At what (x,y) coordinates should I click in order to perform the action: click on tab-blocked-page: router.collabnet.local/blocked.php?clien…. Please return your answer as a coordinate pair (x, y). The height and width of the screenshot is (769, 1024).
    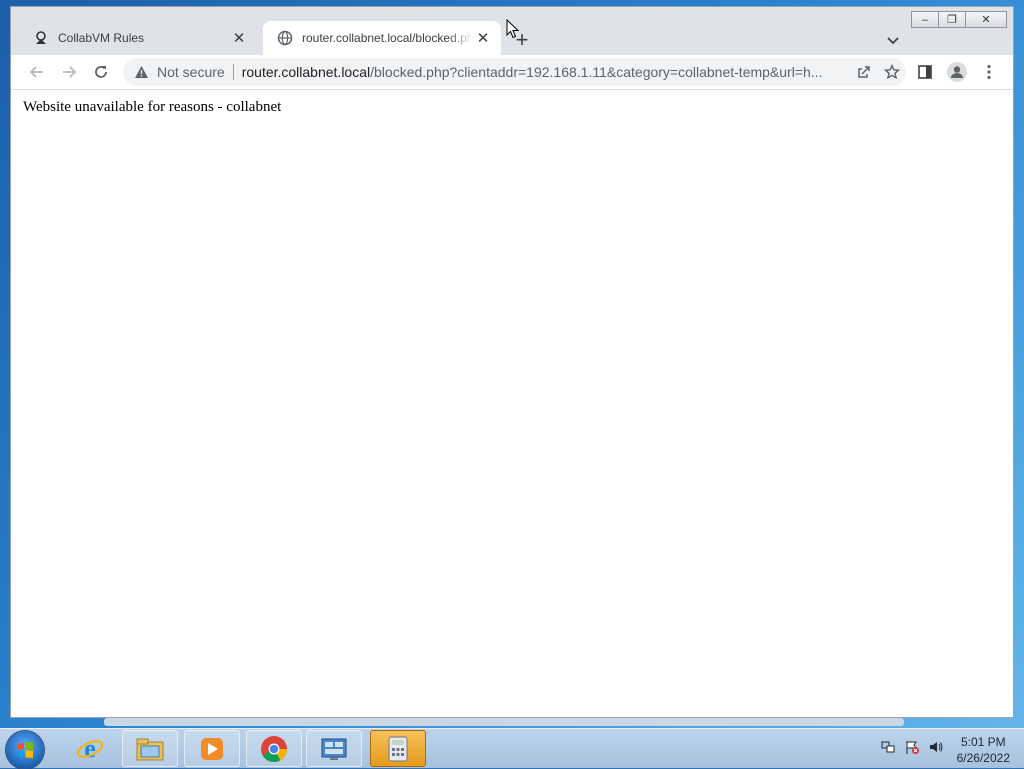
    Looking at the image, I should click on (382, 38).